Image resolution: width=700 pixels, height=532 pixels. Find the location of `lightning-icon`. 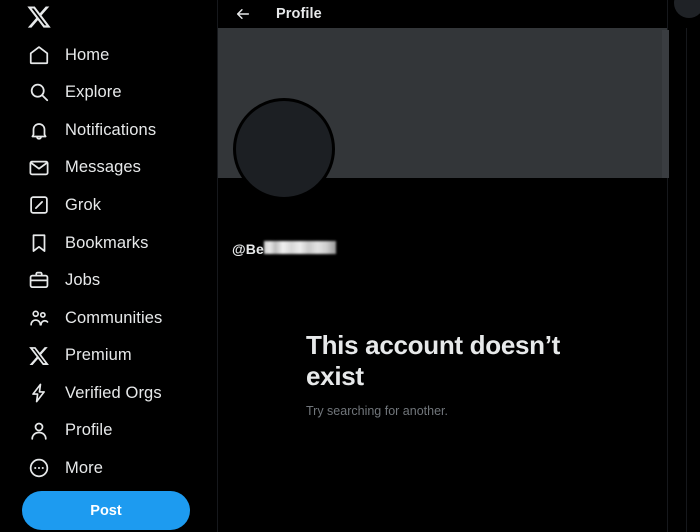

lightning-icon is located at coordinates (39, 393).